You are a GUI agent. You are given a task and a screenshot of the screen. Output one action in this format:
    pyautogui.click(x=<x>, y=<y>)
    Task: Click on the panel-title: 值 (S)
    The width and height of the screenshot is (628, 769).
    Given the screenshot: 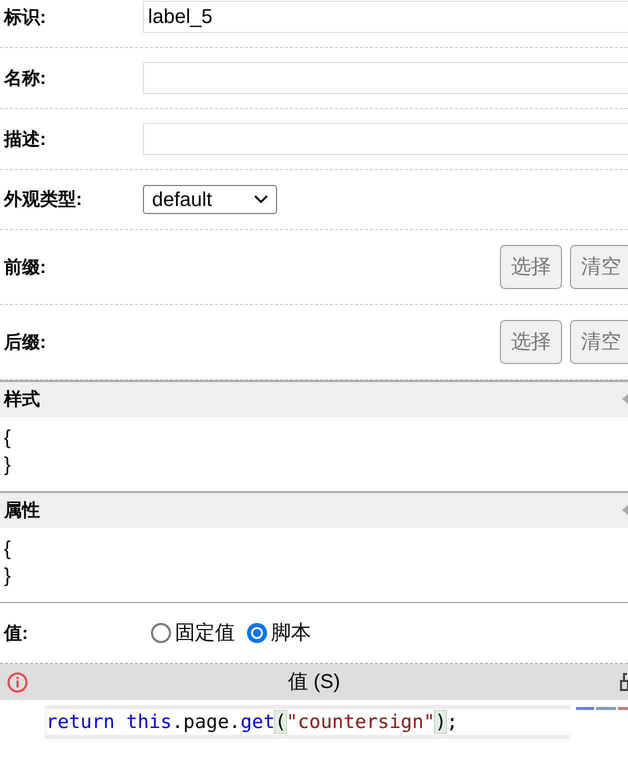 What is the action you would take?
    pyautogui.click(x=314, y=682)
    